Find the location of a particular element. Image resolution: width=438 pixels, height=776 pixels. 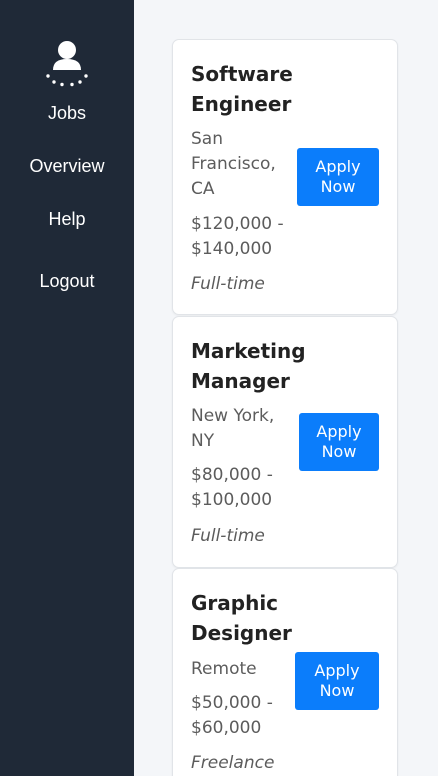

job-title-line: Manager is located at coordinates (240, 381).